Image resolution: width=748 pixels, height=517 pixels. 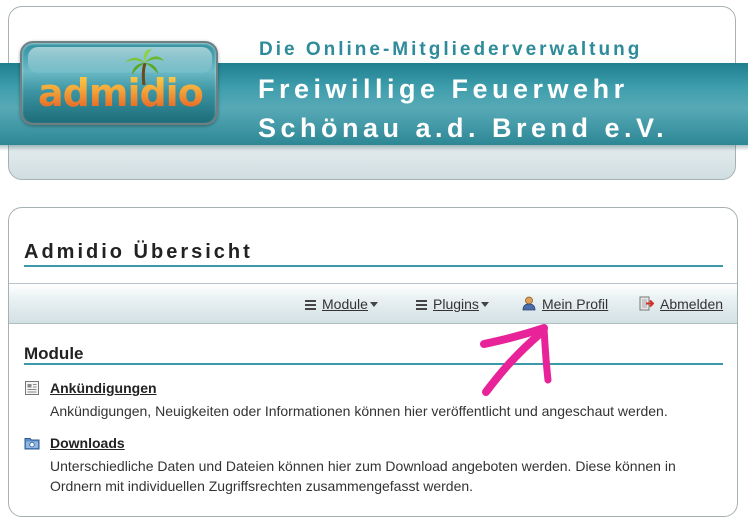 What do you see at coordinates (54, 353) in the screenshot?
I see `section-title-module: Module` at bounding box center [54, 353].